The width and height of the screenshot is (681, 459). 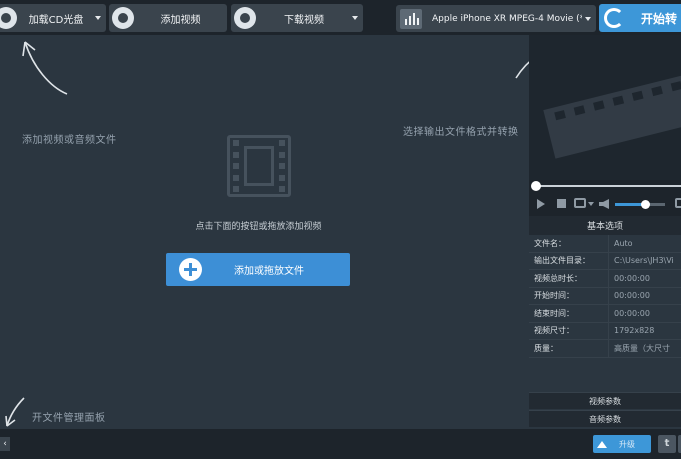 I want to click on property-key: 视频尺寸：, so click(x=569, y=330).